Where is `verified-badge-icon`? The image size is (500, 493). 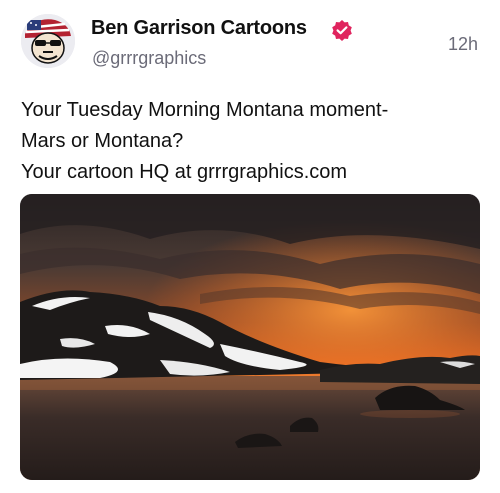
verified-badge-icon is located at coordinates (342, 30).